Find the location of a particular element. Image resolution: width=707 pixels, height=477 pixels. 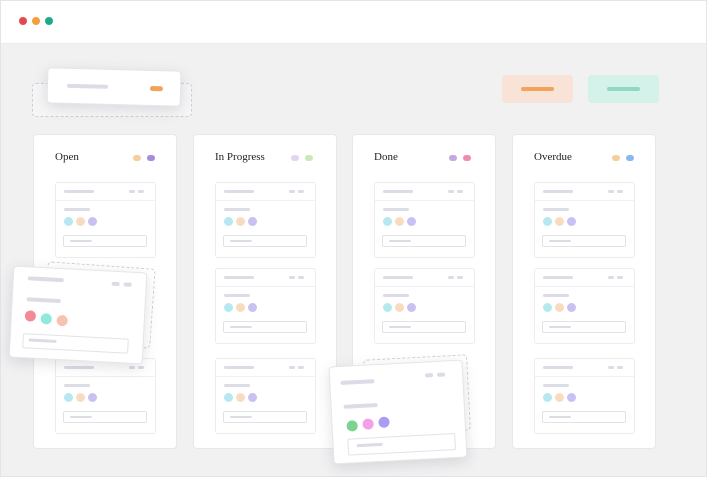

filter-chip-label is located at coordinates (87, 86).